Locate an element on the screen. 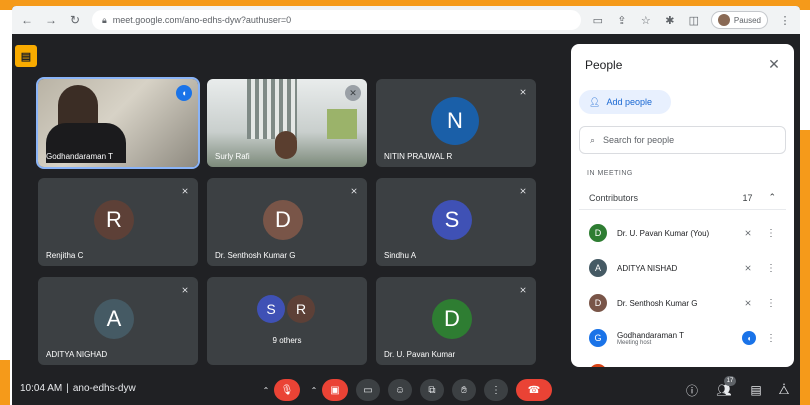 The height and width of the screenshot is (405, 810). panel-title: People is located at coordinates (604, 65).